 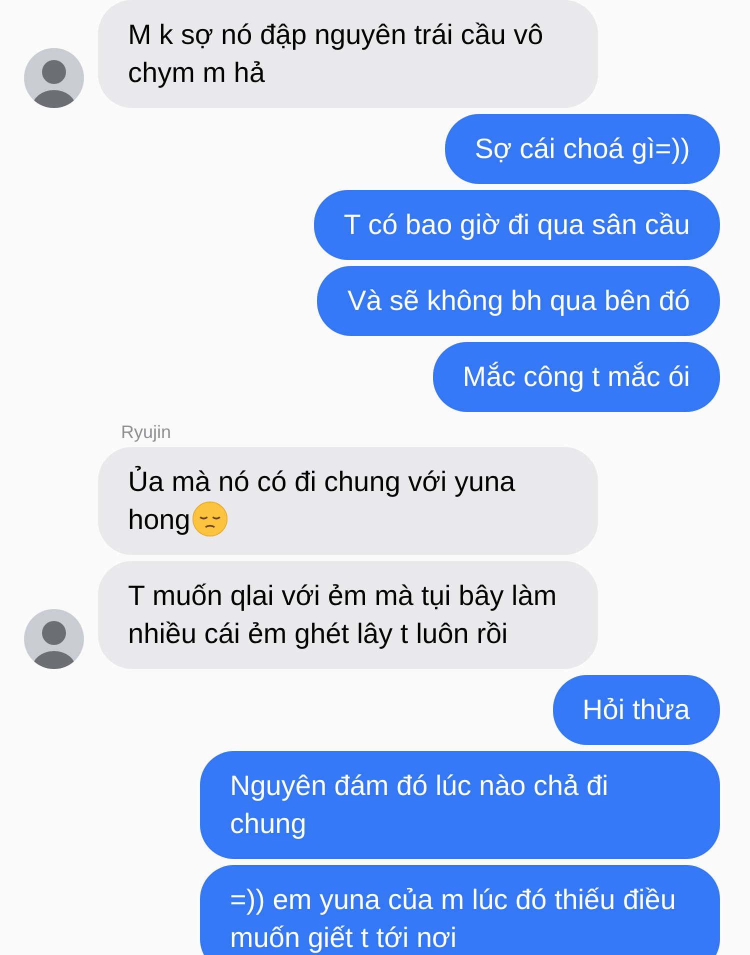 I want to click on sent-message: T có bao giờ đi qua sân cầu, so click(x=517, y=225).